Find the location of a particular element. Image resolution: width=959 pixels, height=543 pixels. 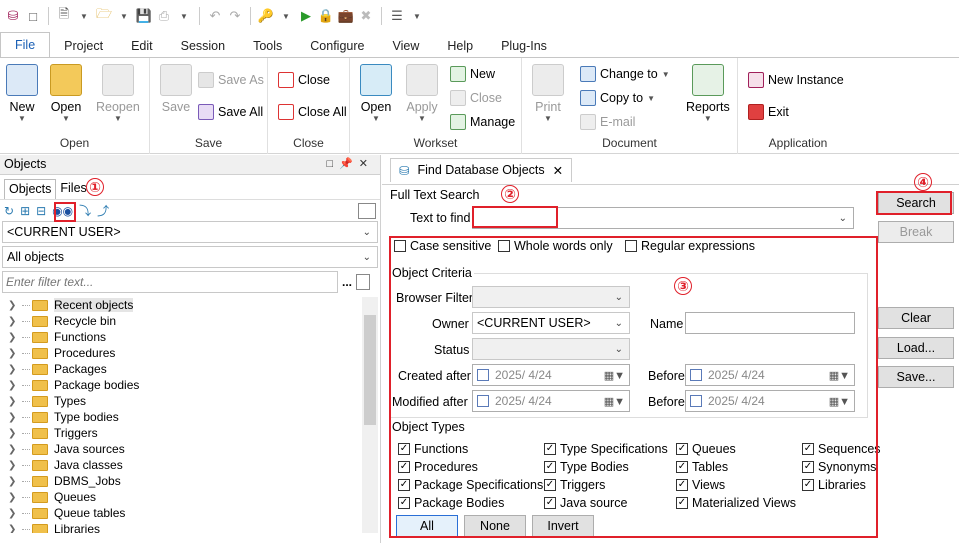

tree-item: ❯ Packages is located at coordinates (190, 369).